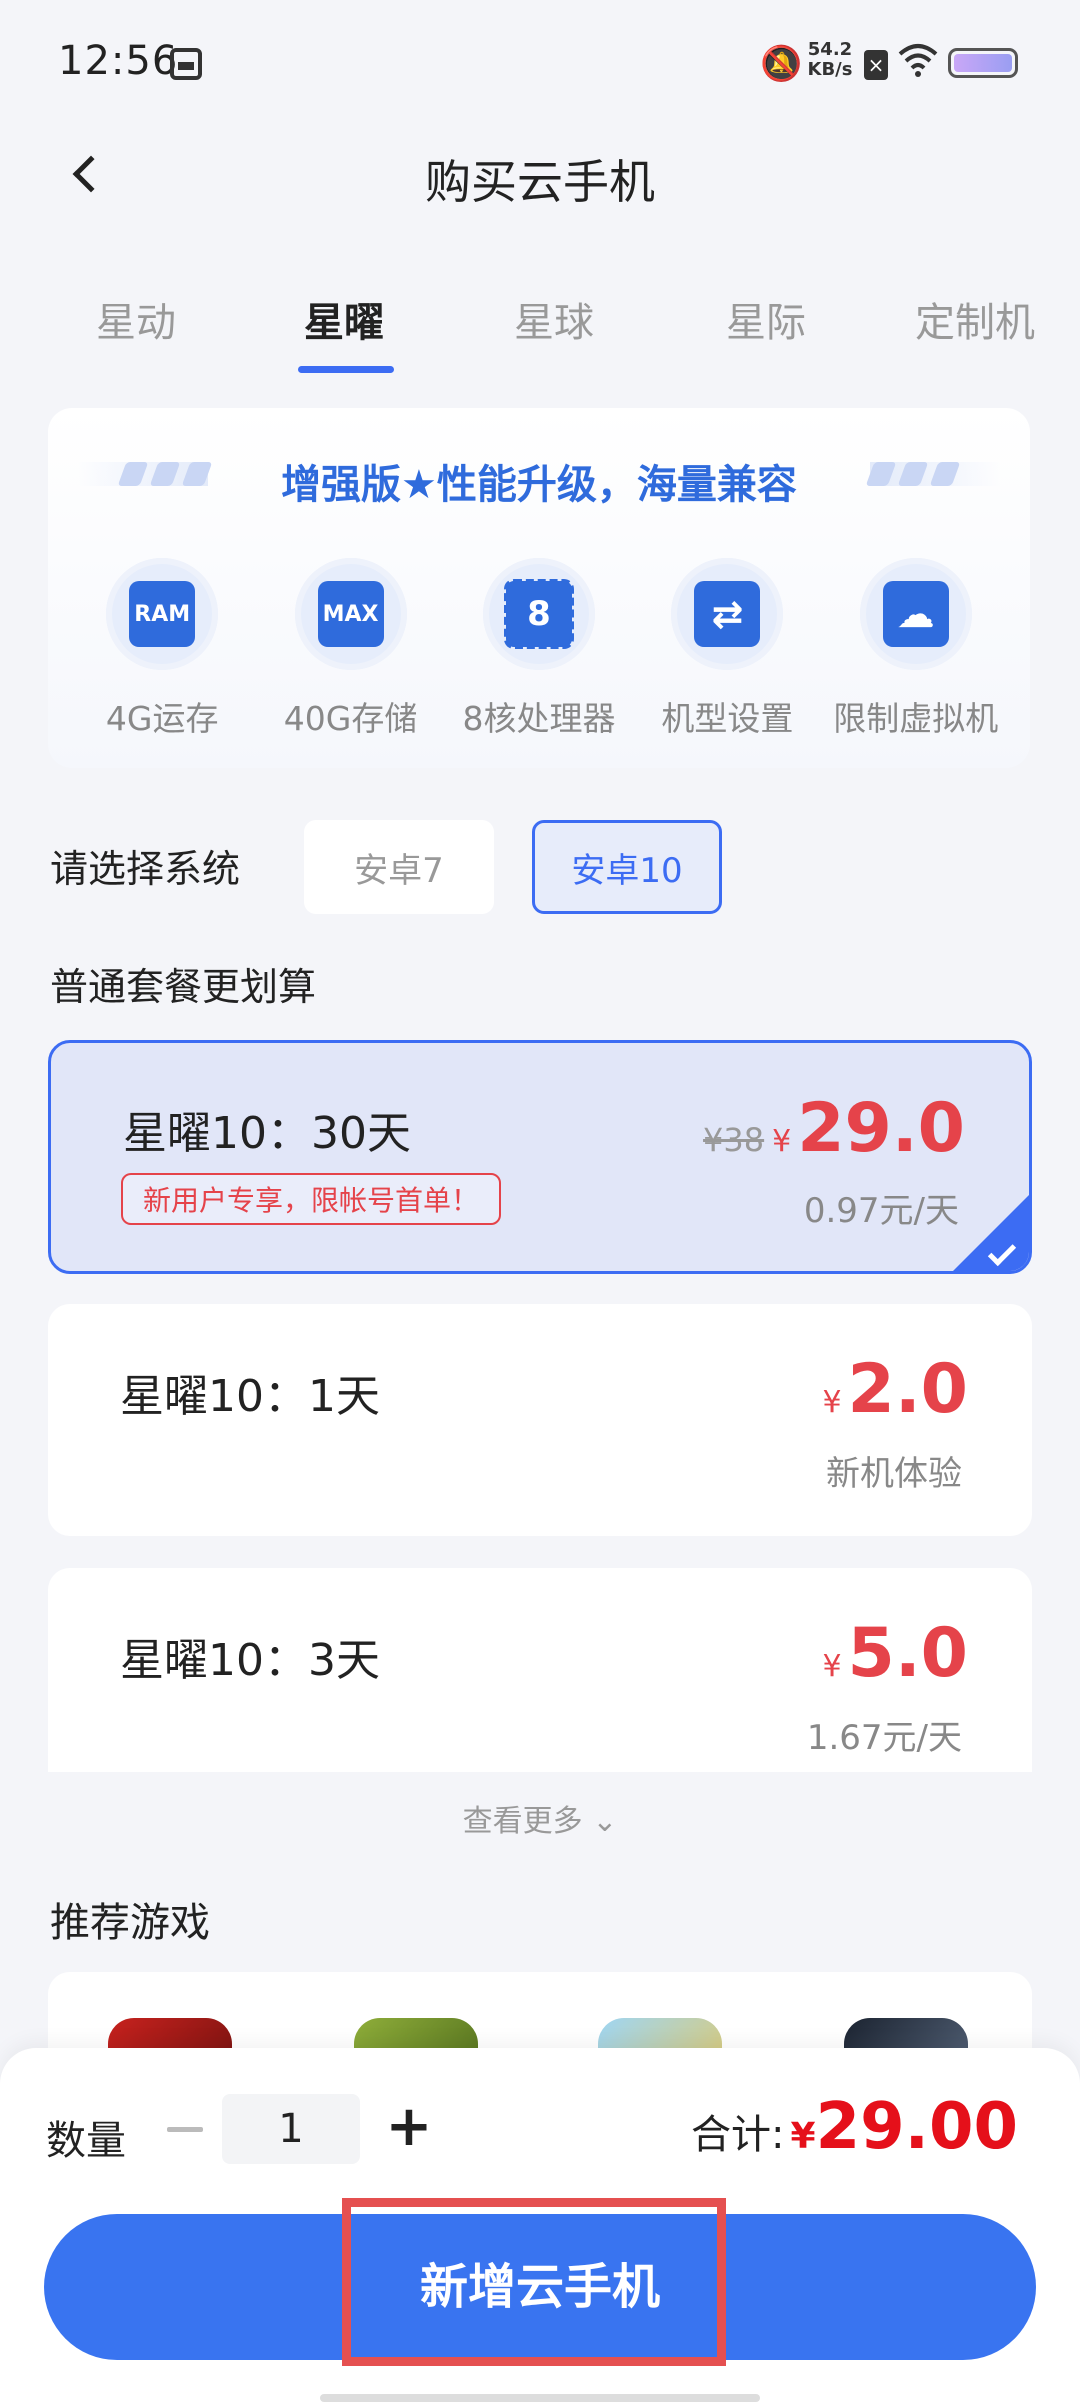  What do you see at coordinates (136, 319) in the screenshot?
I see `tab-xingdong: 星动` at bounding box center [136, 319].